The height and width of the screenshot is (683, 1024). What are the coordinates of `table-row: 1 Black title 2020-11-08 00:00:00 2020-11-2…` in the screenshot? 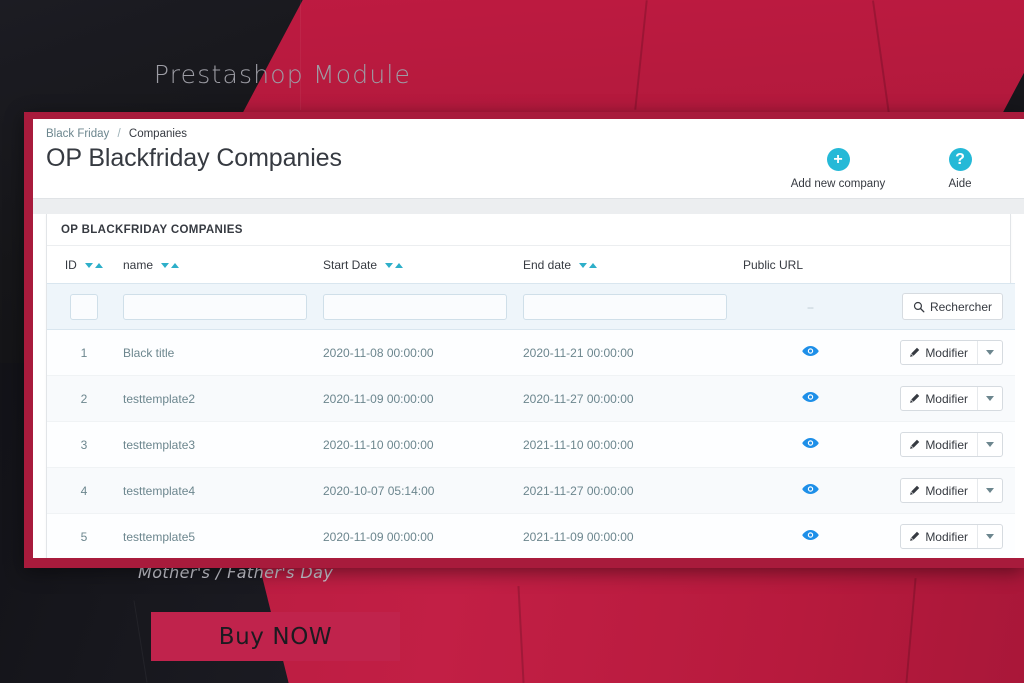 It's located at (531, 352).